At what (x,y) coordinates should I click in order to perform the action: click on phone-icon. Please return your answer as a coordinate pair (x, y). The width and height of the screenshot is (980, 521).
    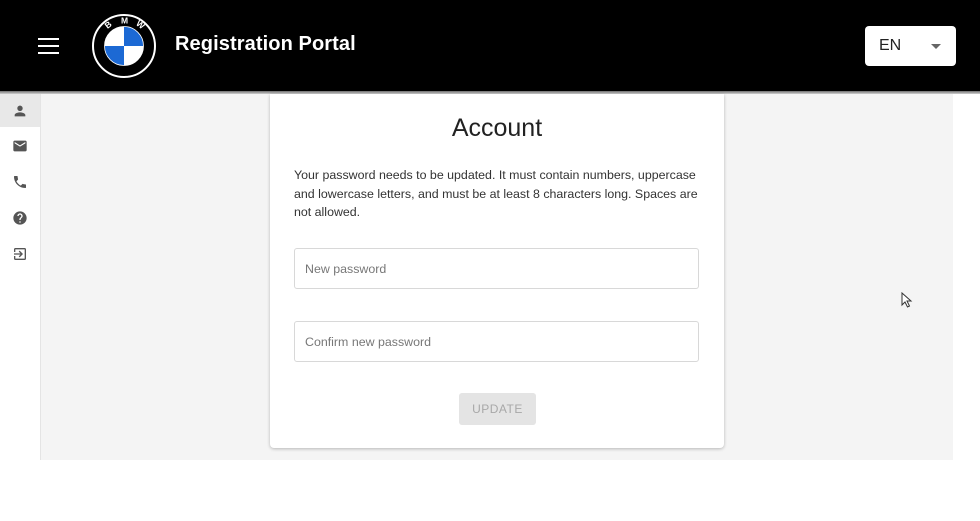
    Looking at the image, I should click on (20, 181).